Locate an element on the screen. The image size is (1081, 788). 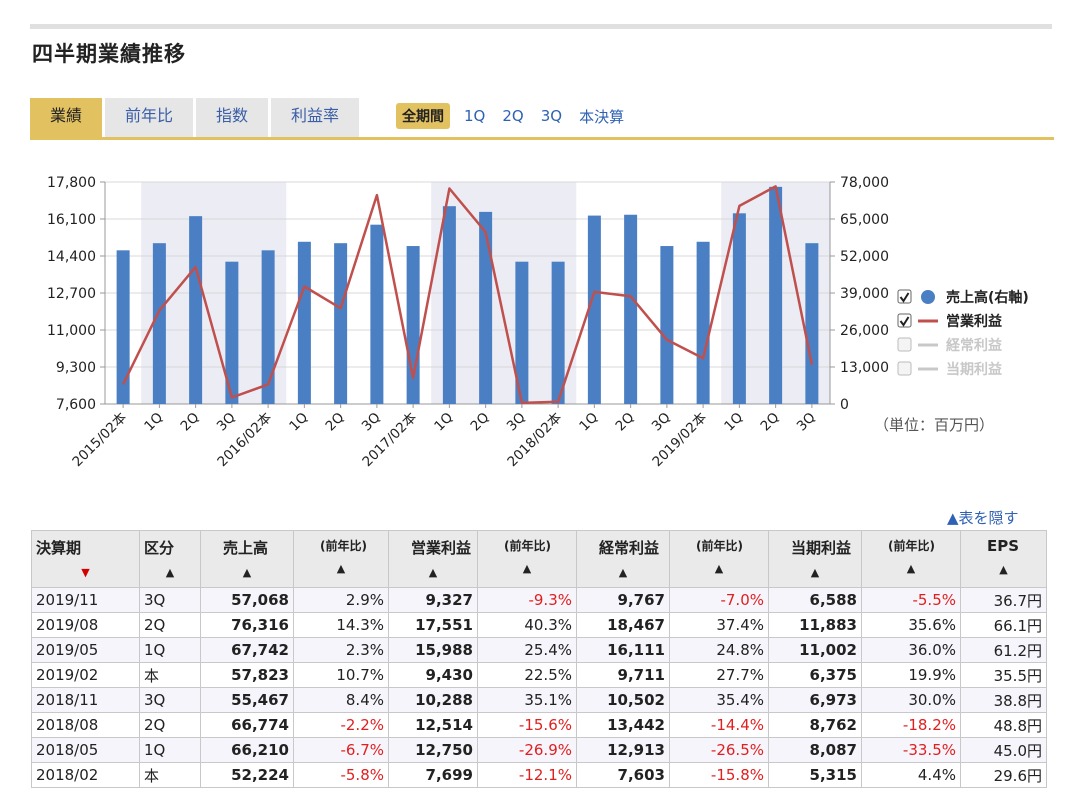
table-cell: 9,711 is located at coordinates (623, 675).